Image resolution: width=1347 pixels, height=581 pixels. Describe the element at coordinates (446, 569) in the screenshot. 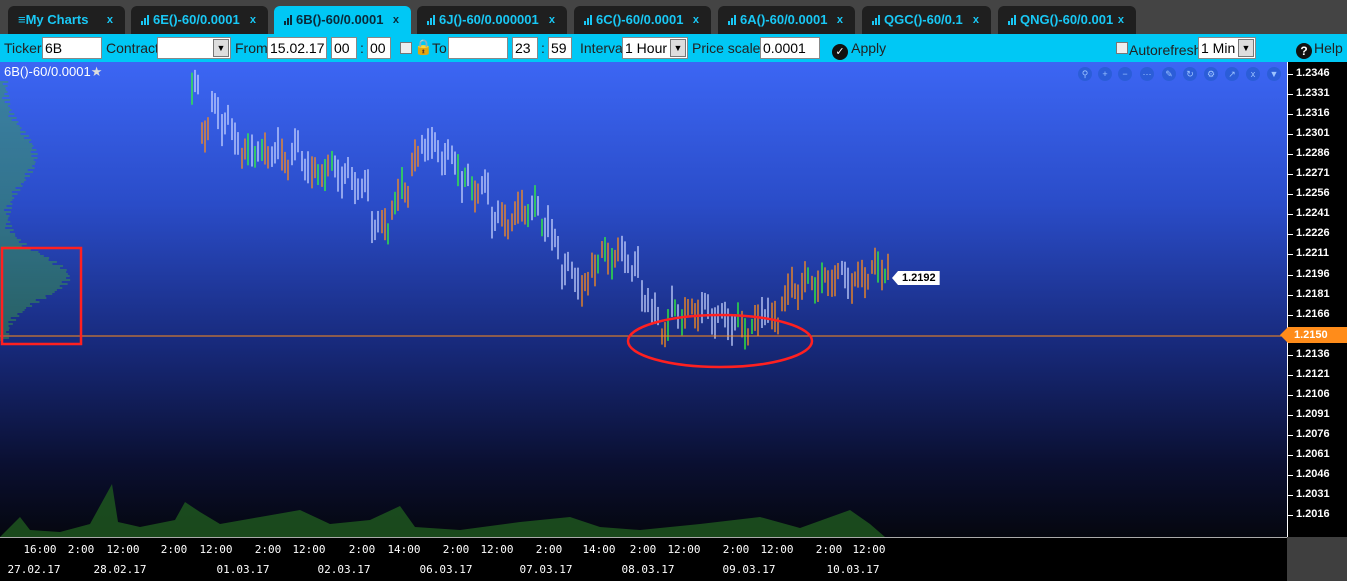

I see `x-date-label: 06.03.17` at that location.